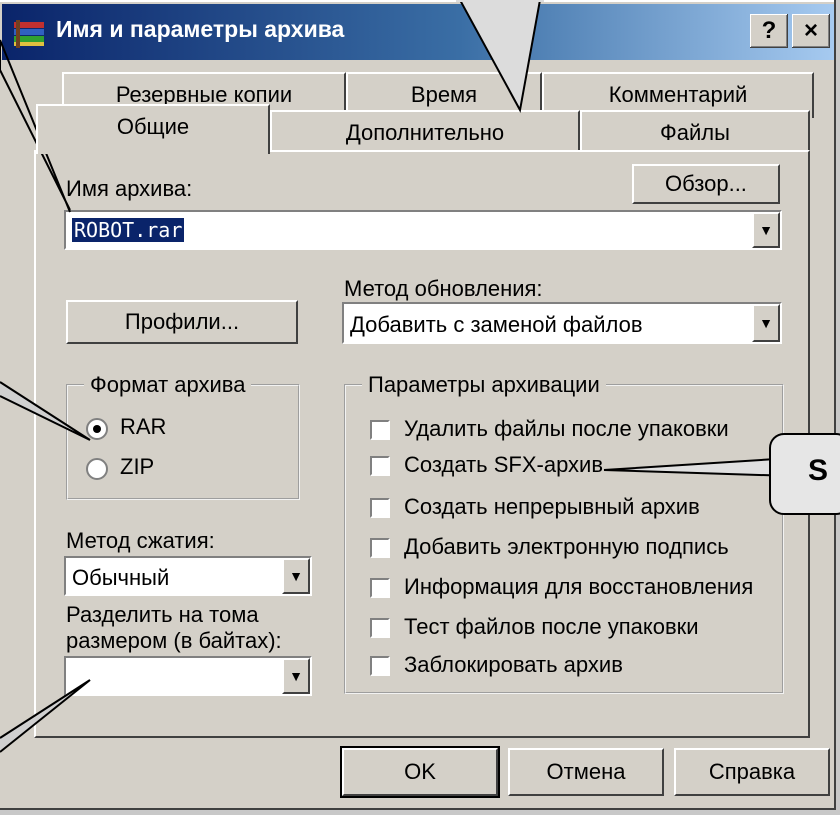 The width and height of the screenshot is (840, 815). Describe the element at coordinates (500, 56) in the screenshot. I see `callout-pointer-top` at that location.